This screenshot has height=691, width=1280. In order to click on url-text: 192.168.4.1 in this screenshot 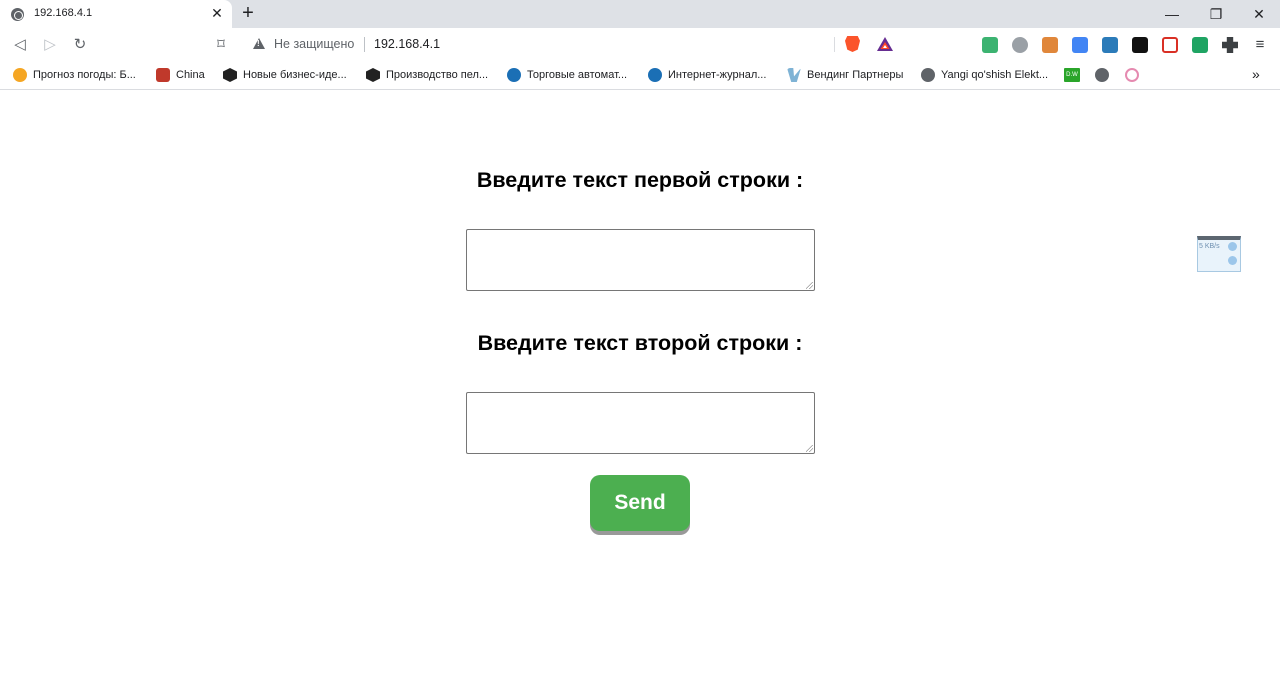, I will do `click(407, 44)`.